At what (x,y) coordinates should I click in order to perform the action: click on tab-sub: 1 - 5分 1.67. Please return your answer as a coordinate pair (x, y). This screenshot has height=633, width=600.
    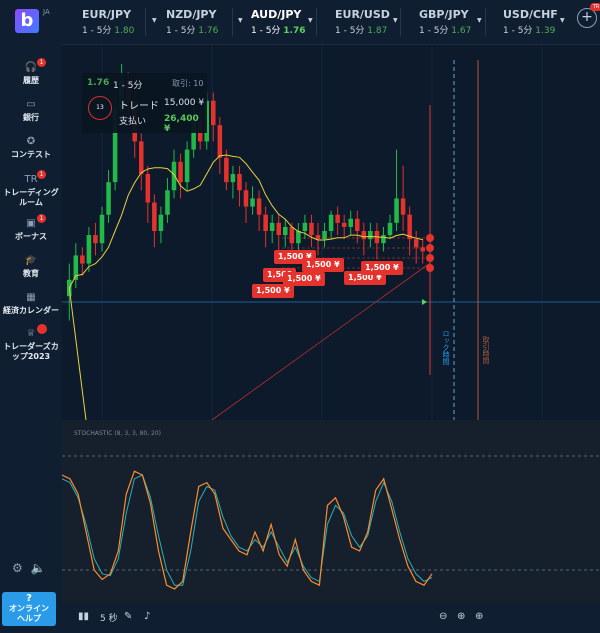
    Looking at the image, I should click on (445, 31).